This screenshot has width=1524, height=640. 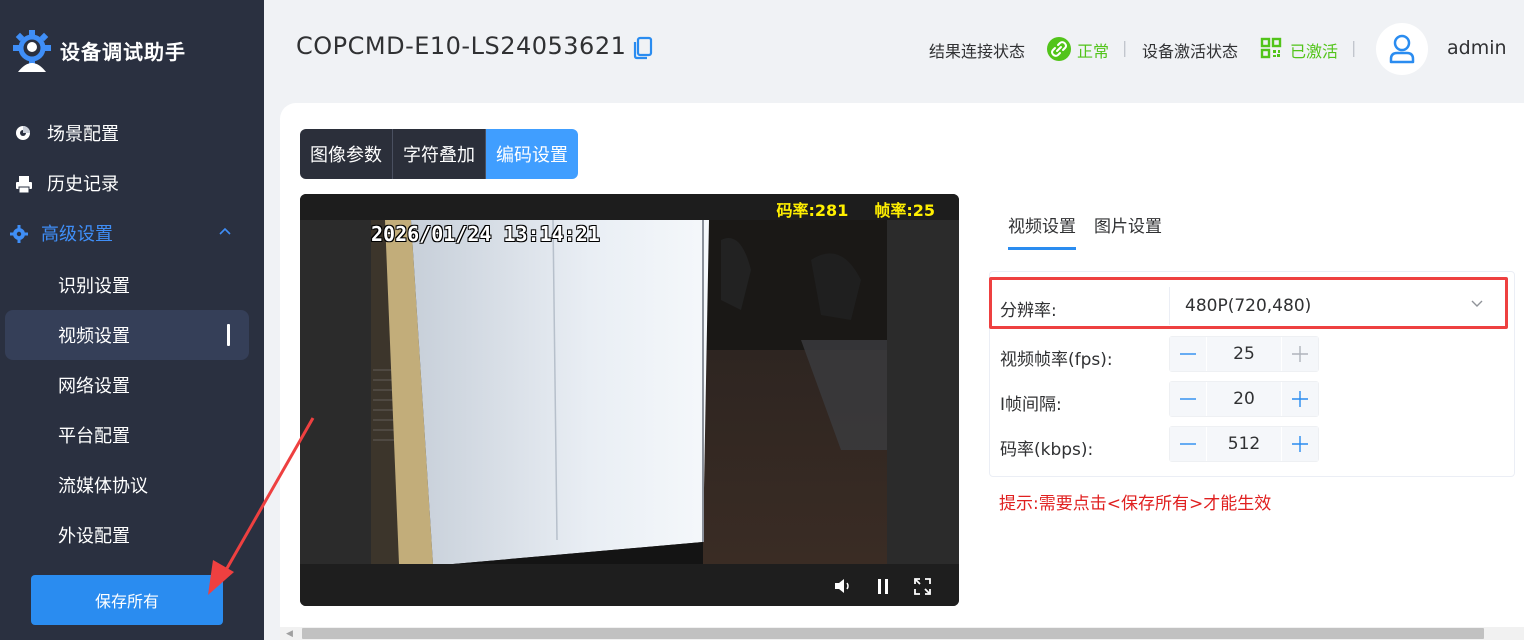 I want to click on iframe-interval-input: 20, so click(x=1244, y=399).